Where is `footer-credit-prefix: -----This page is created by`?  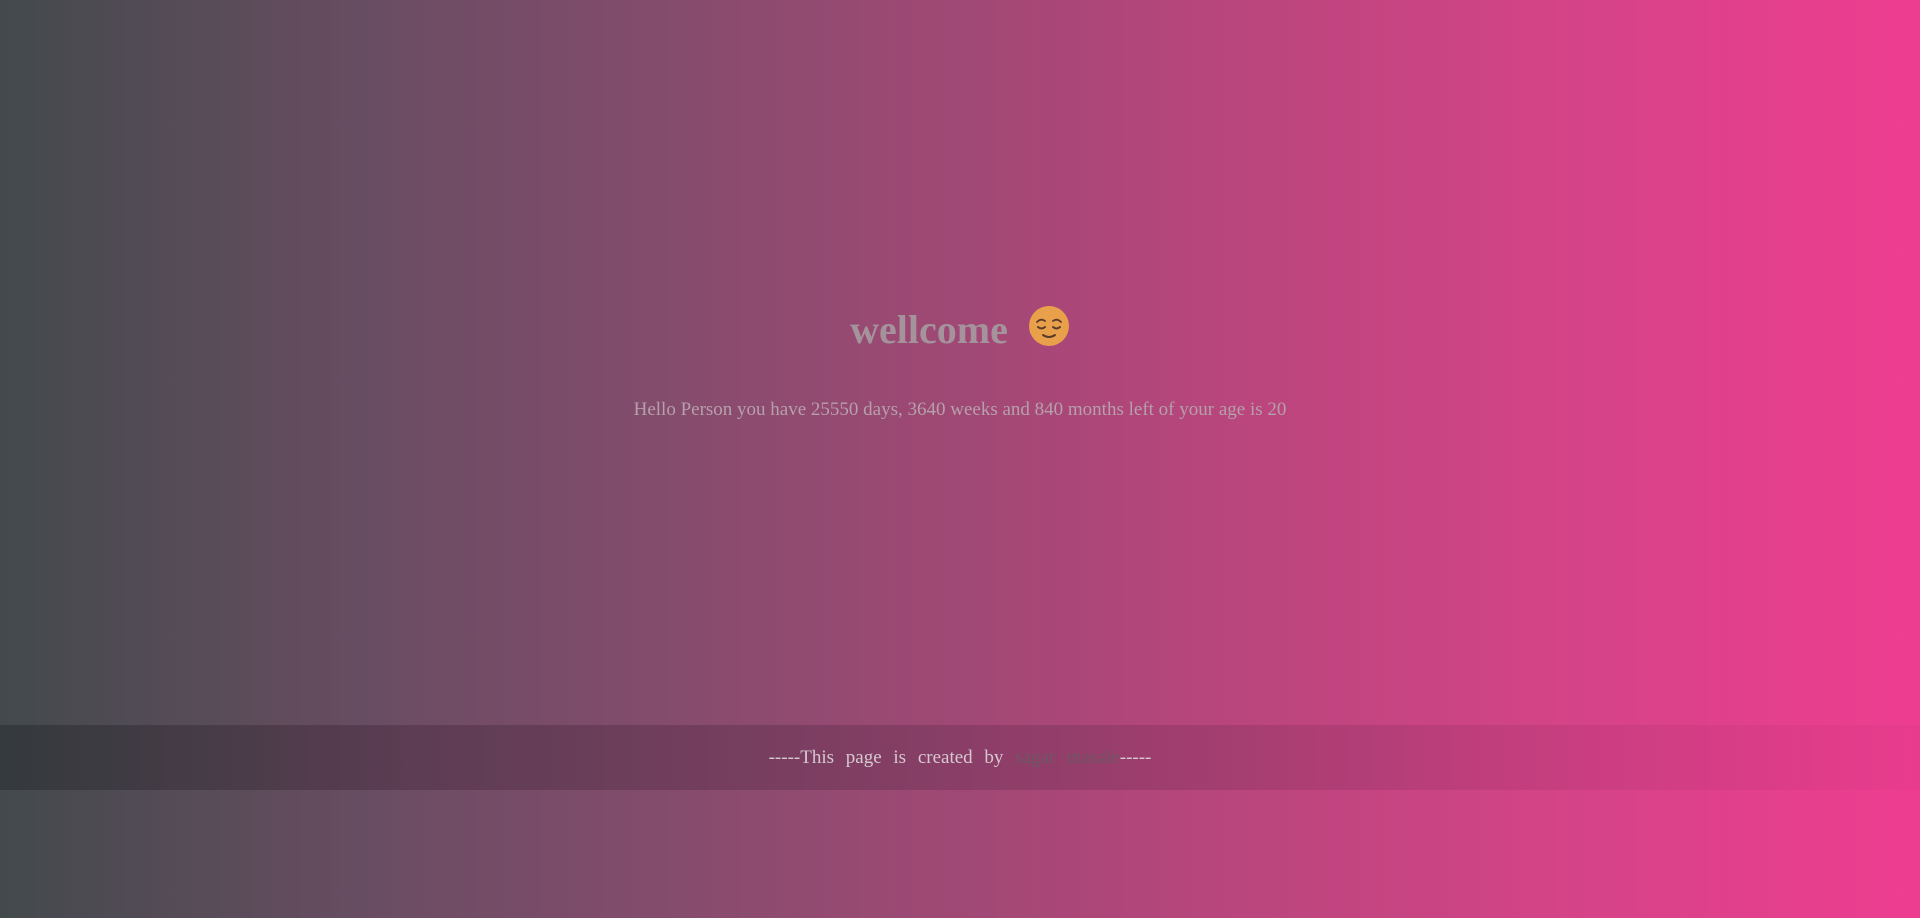 footer-credit-prefix: -----This page is created by is located at coordinates (886, 757).